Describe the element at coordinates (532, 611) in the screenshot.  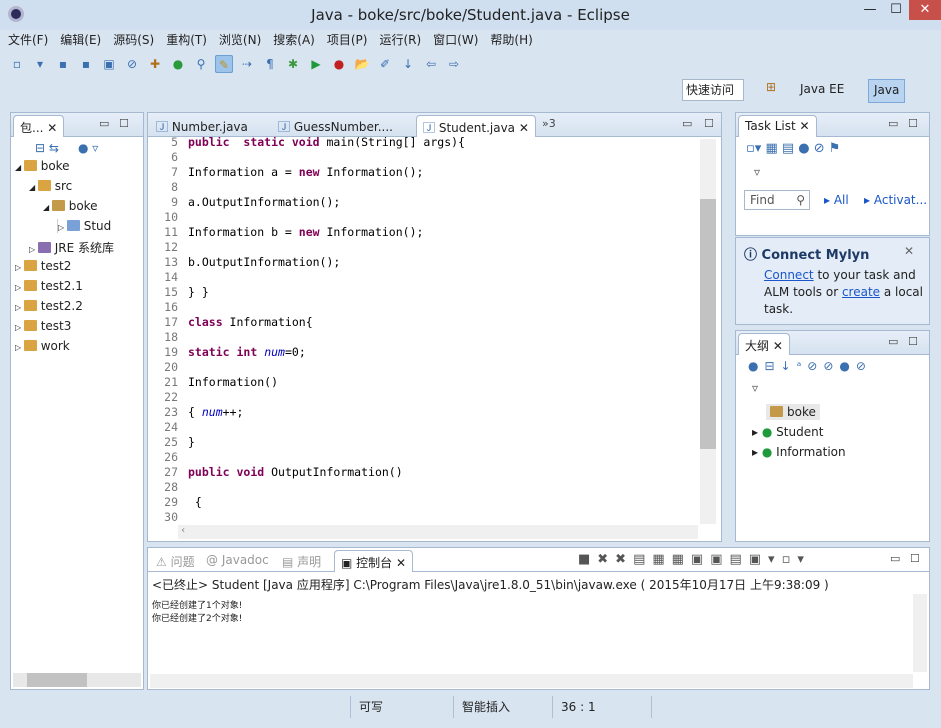
I see `console-output: 你已经创建了1个对象! 你已经创建了2个对象!` at that location.